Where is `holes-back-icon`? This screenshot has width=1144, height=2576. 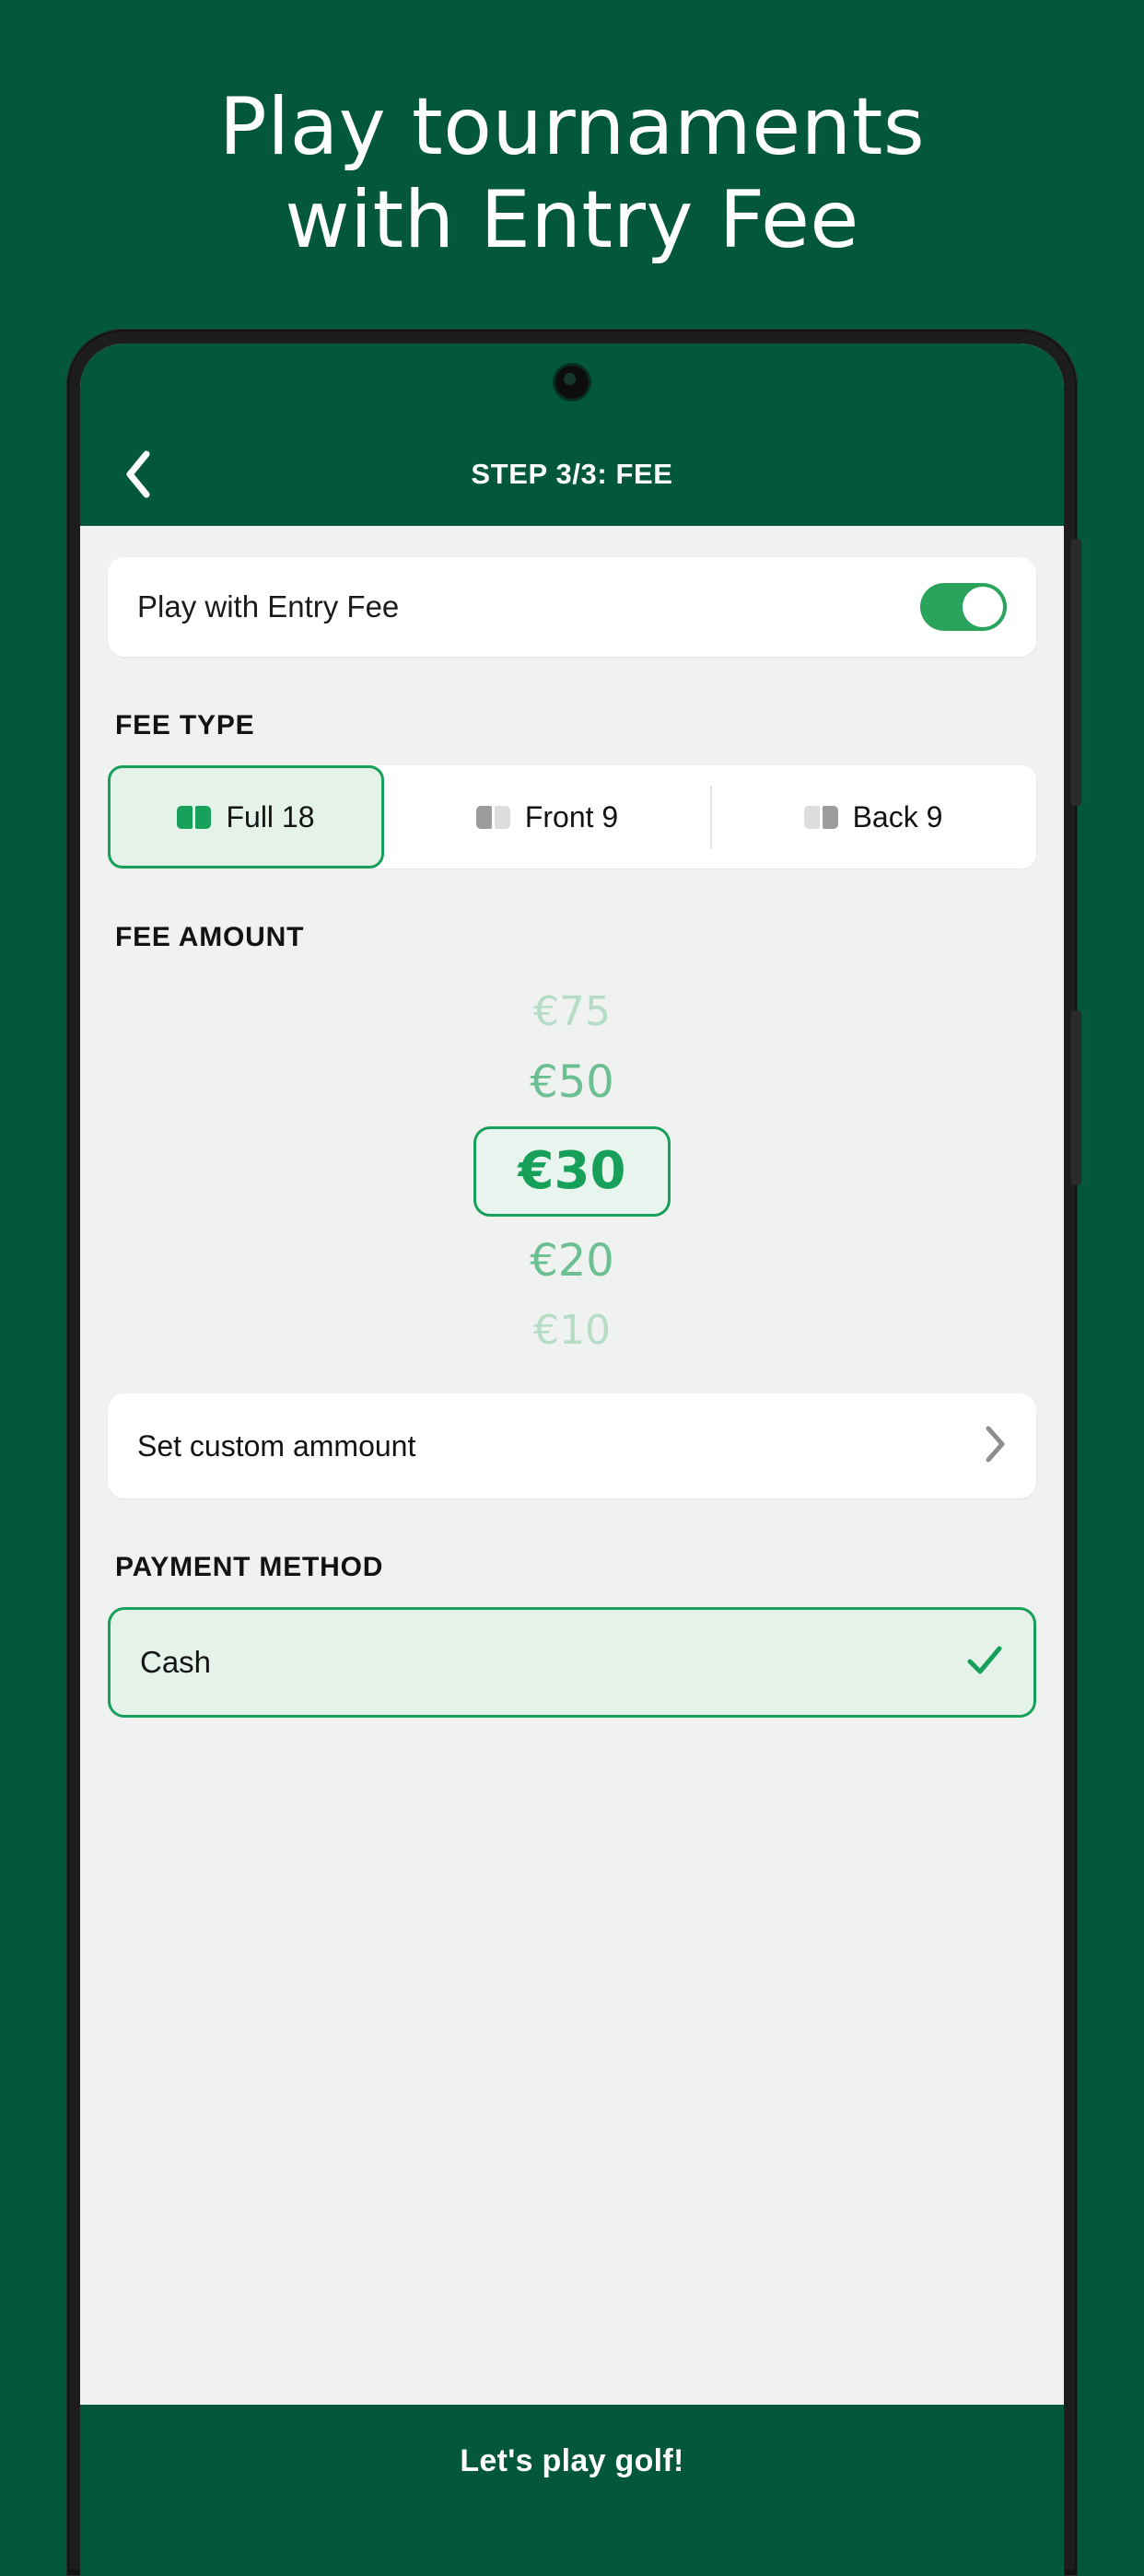
holes-back-icon is located at coordinates (820, 817).